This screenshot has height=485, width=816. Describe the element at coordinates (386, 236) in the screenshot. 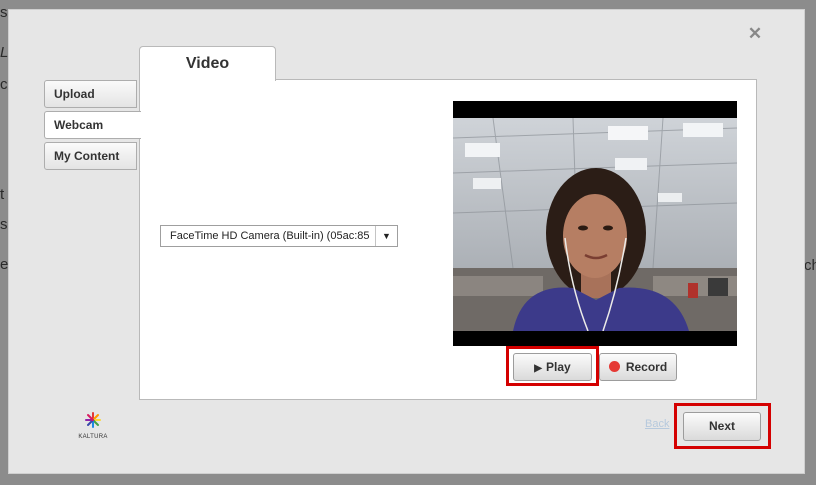

I see `dropdown-arrow-icon: ▼` at that location.